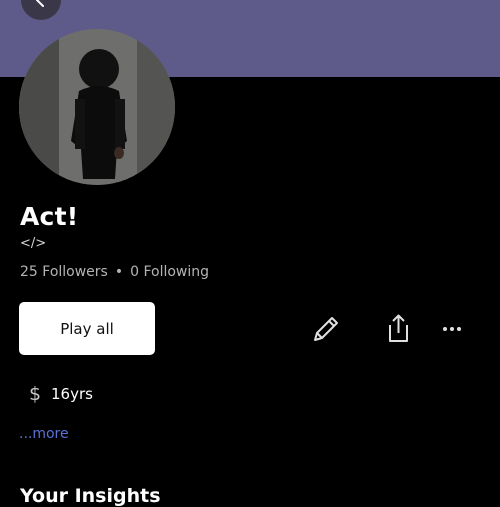 This screenshot has width=500, height=507. Describe the element at coordinates (398, 328) in the screenshot. I see `share-icon` at that location.